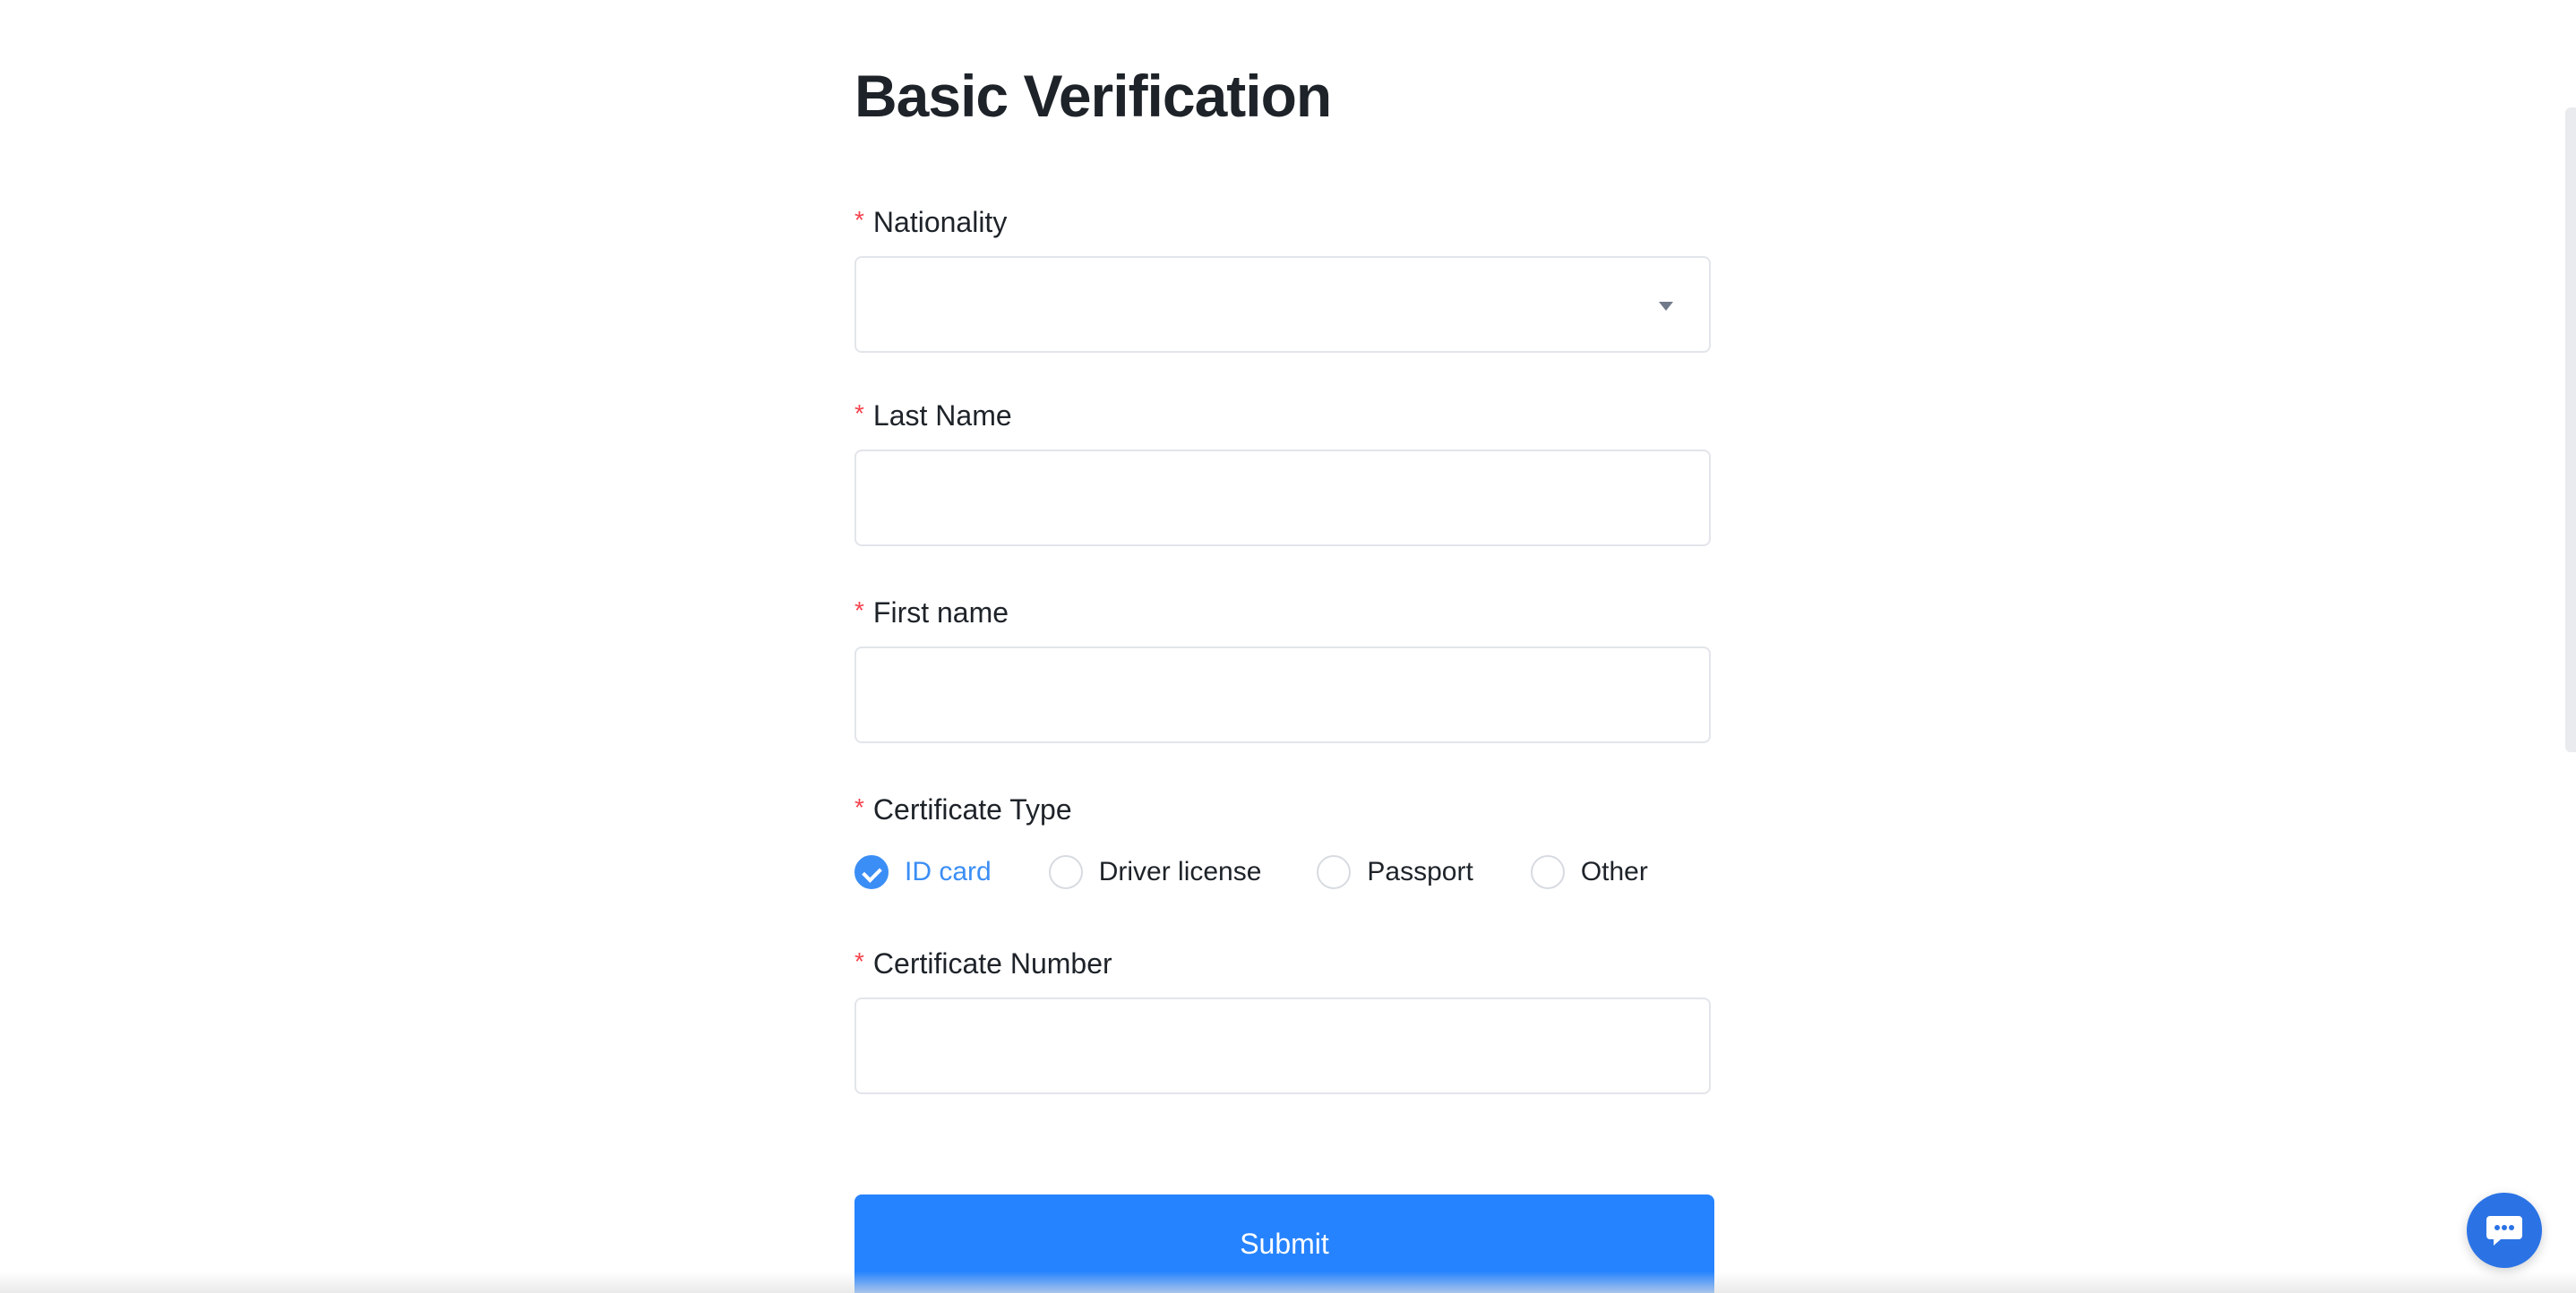 This screenshot has height=1293, width=2576. I want to click on nationality-label: * Nationality, so click(930, 223).